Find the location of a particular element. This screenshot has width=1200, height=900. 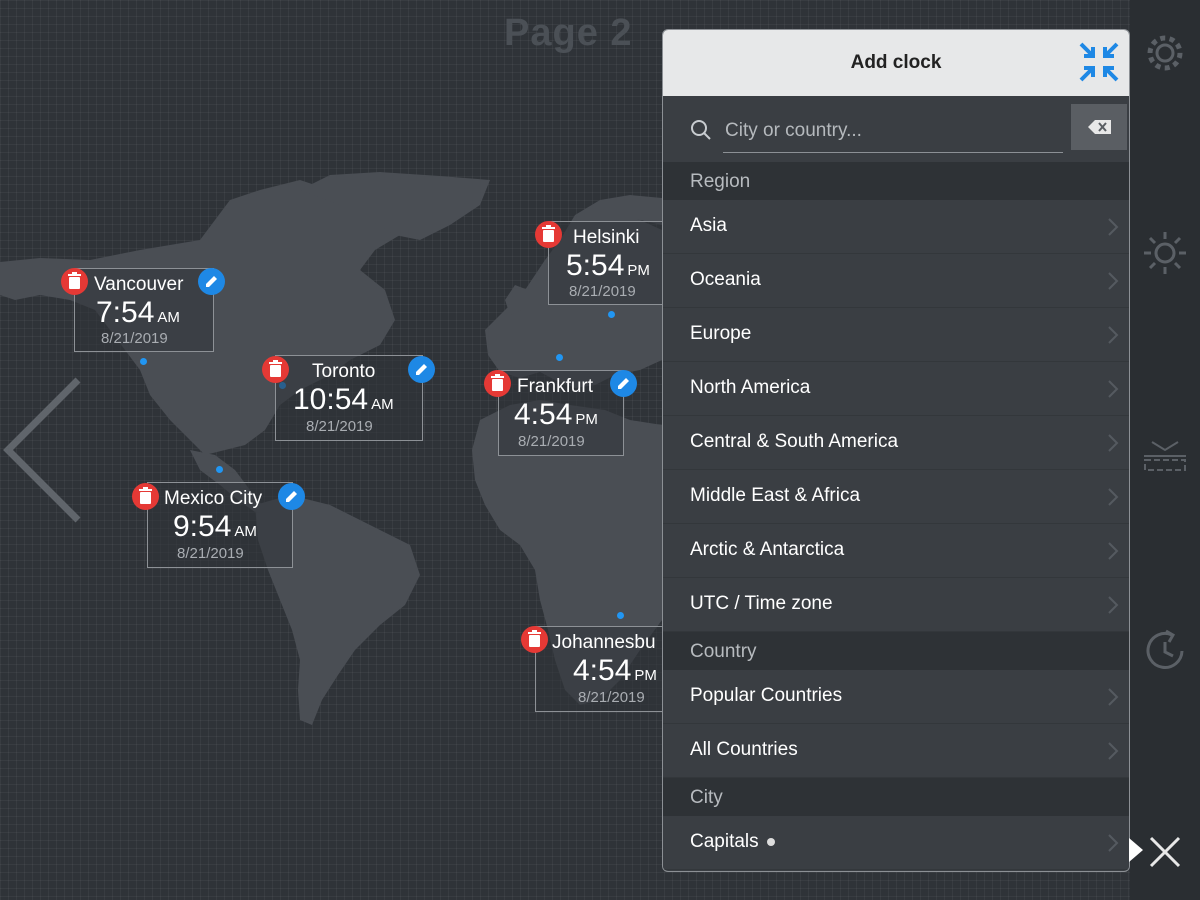

right-toolbar is located at coordinates (1165, 450).